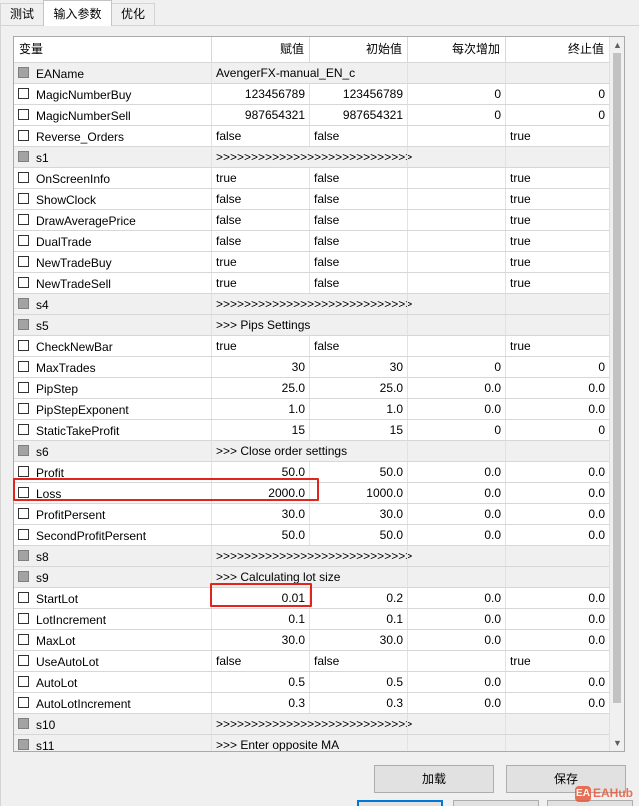 This screenshot has width=639, height=806. I want to click on table-row: NewTradeSell true false true, so click(311, 283).